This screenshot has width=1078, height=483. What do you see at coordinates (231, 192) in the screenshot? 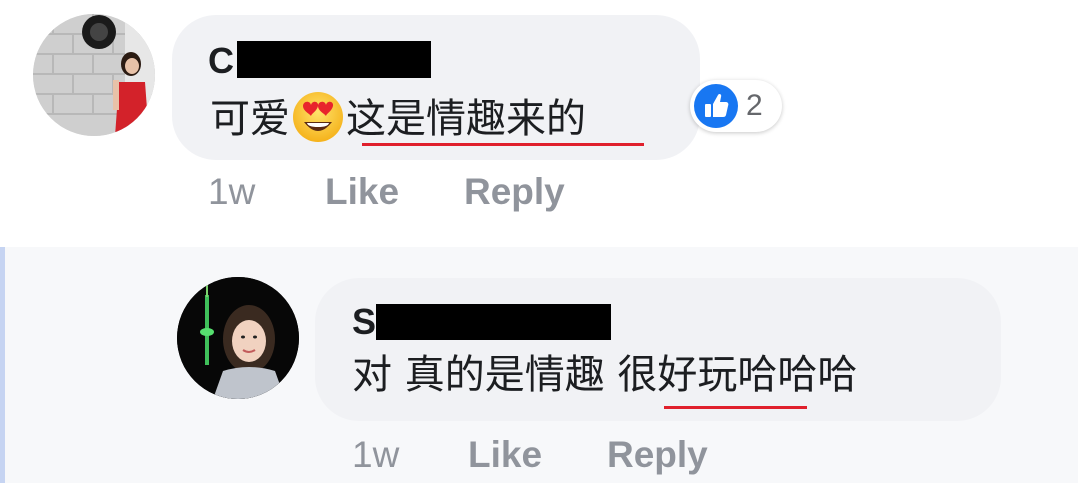
I see `comment-timestamp: 1w` at bounding box center [231, 192].